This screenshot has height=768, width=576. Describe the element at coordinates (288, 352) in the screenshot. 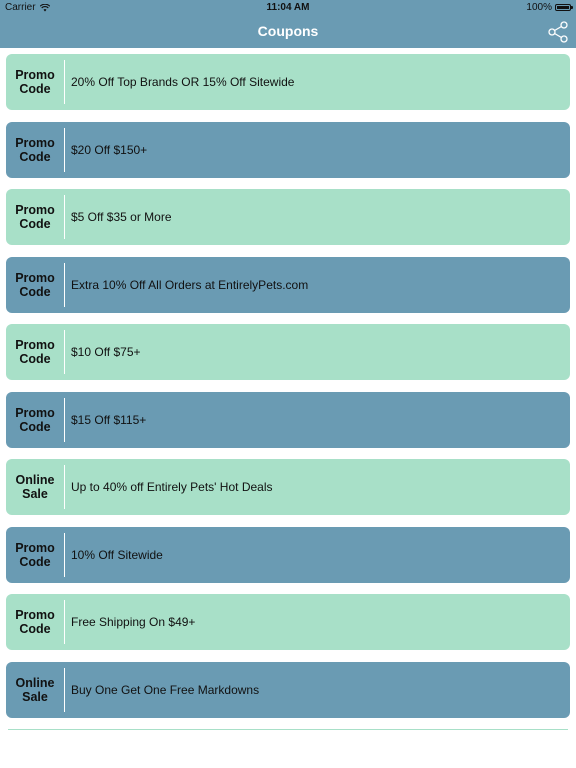

I see `coupon-row: Promo Code $10 Off $75+` at that location.